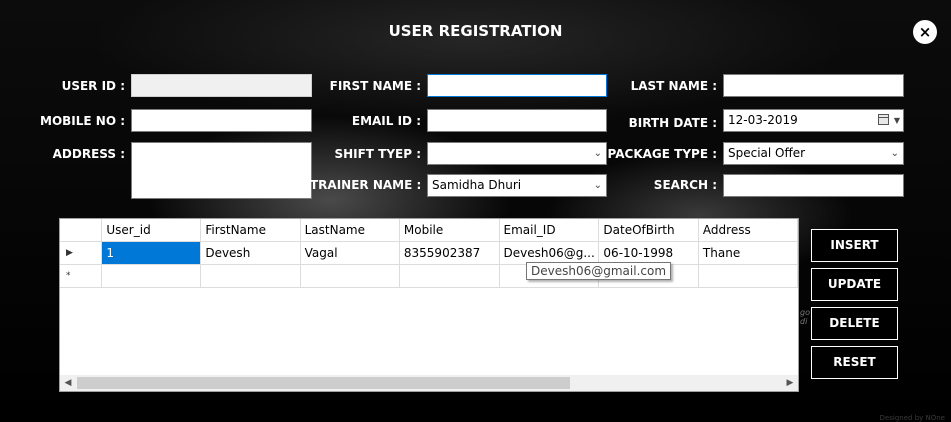 The image size is (951, 422). Describe the element at coordinates (221, 120) in the screenshot. I see `mobile-no-field` at that location.